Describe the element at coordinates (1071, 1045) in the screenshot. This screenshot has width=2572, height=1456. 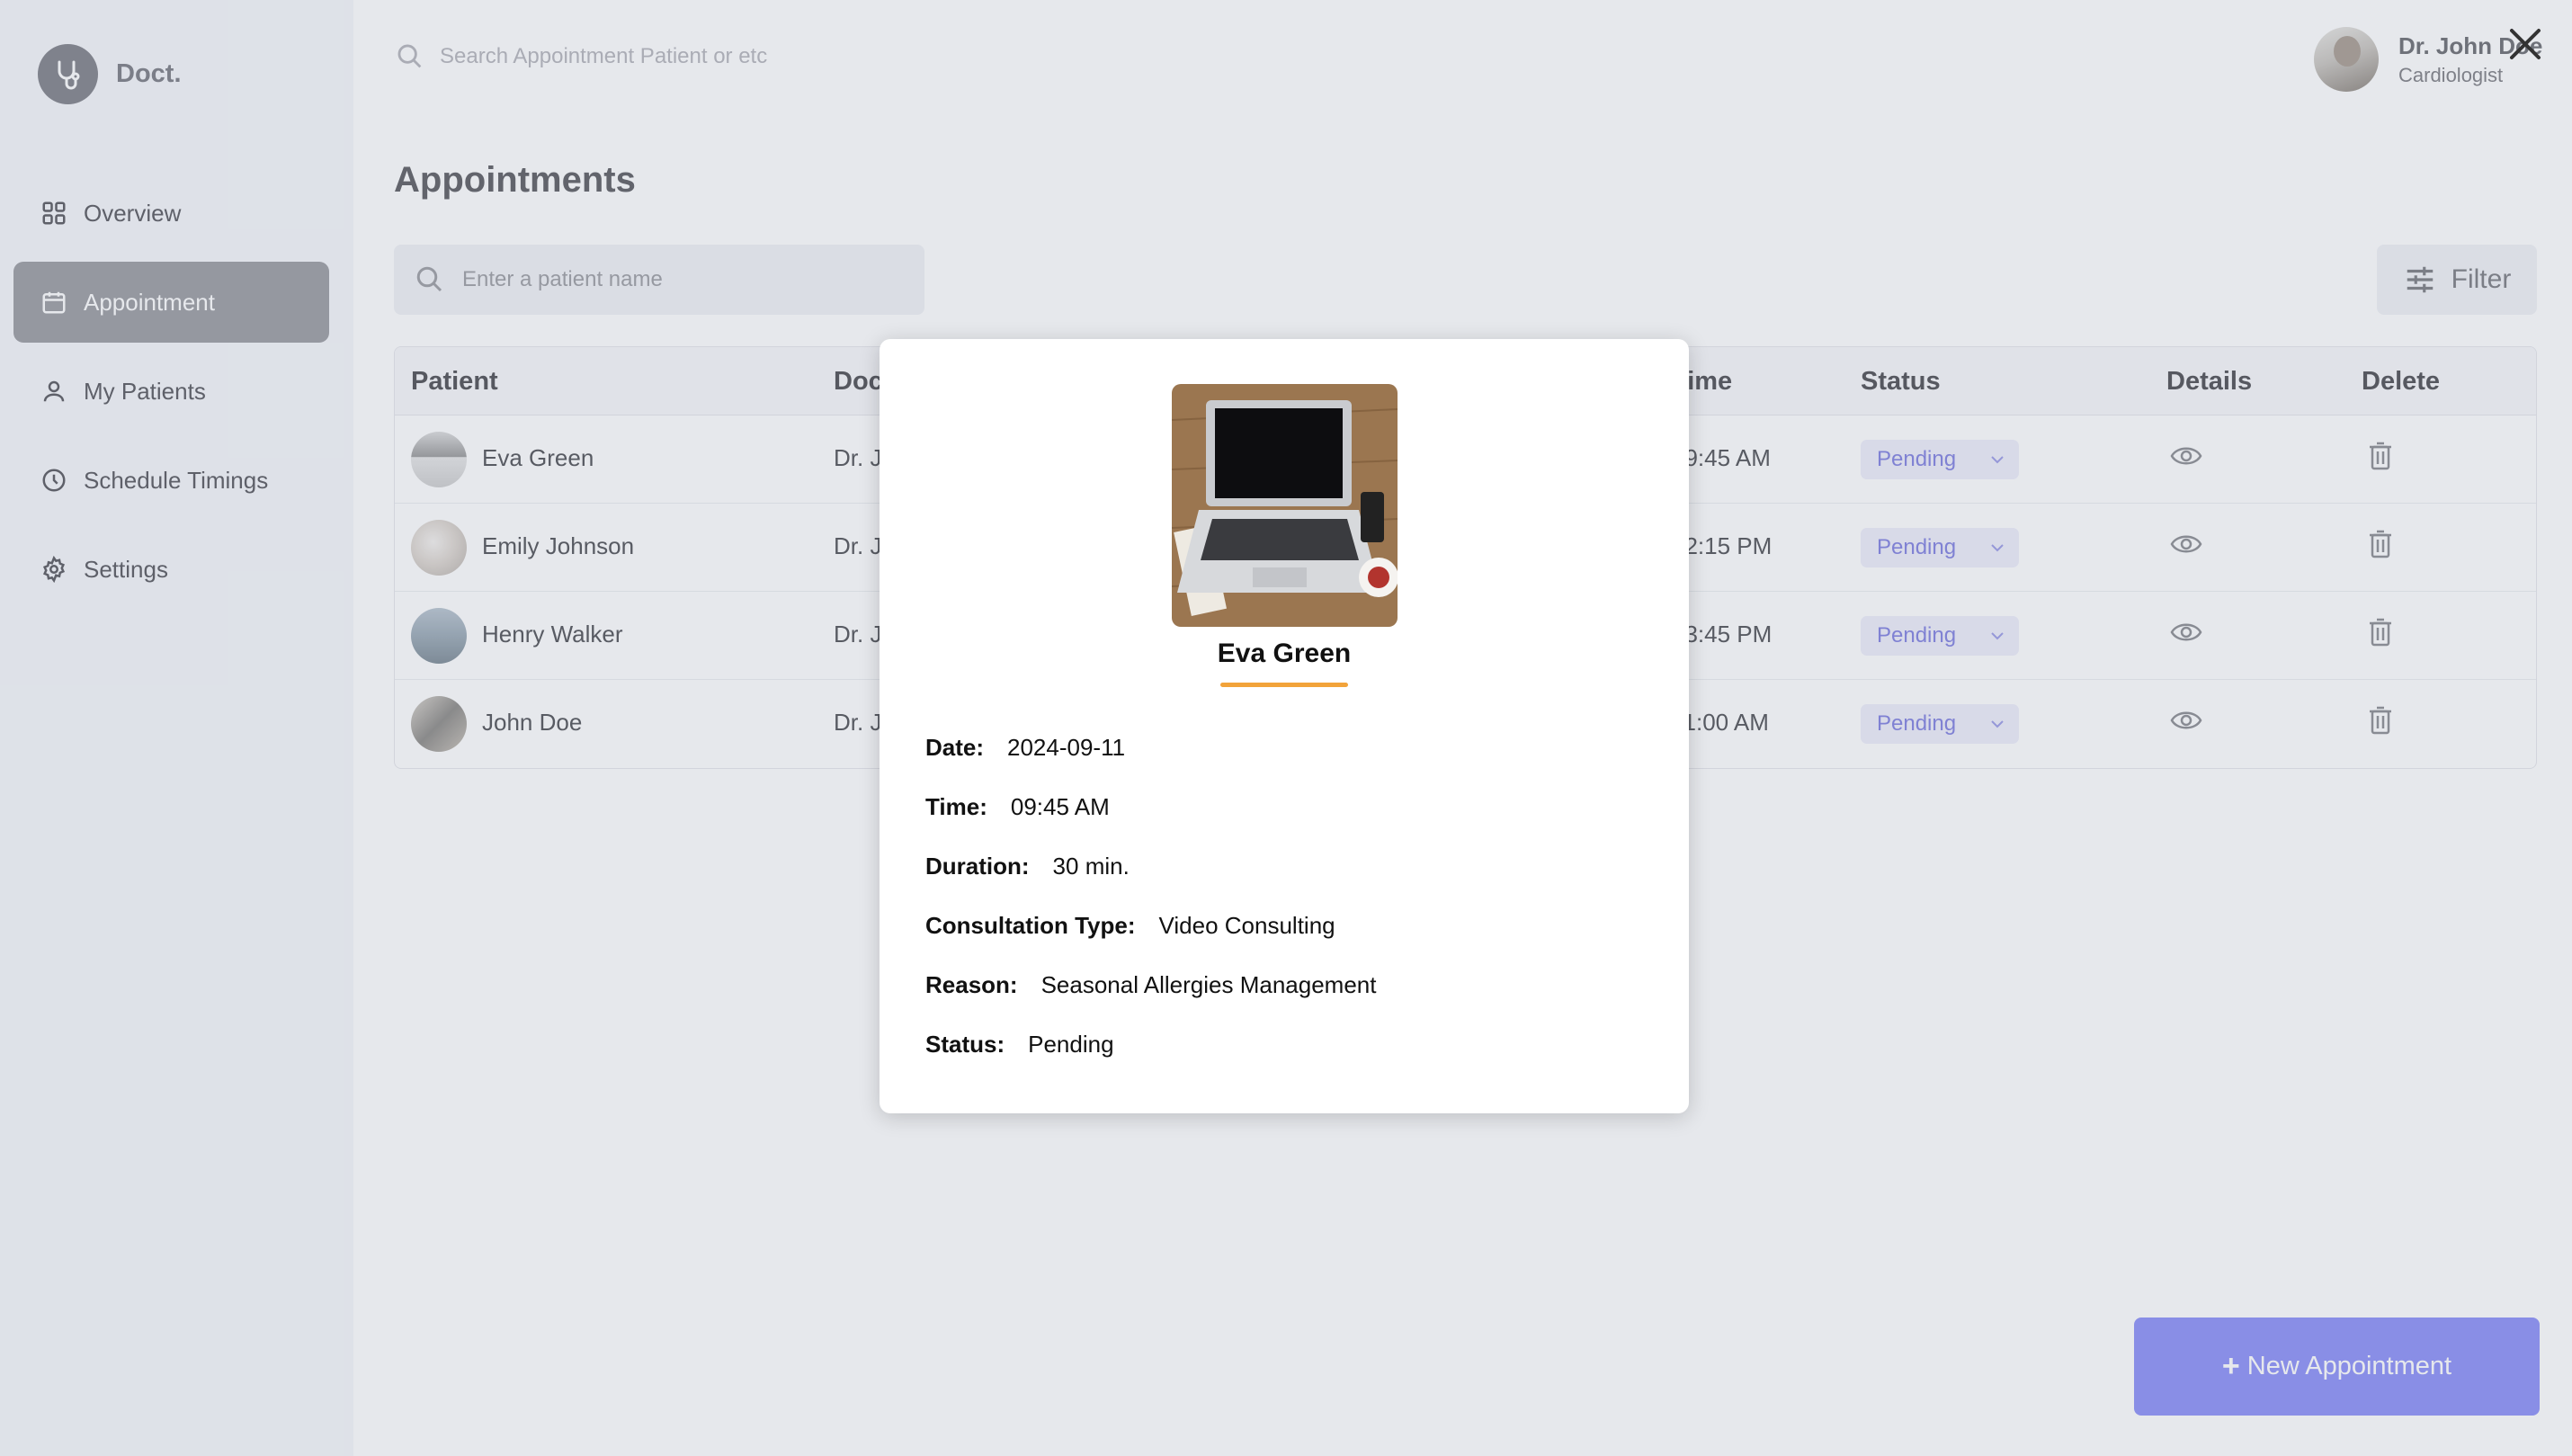
I see `detail-value: Pending` at that location.